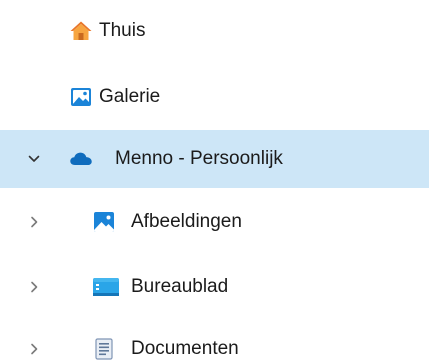 This screenshot has height=363, width=429. What do you see at coordinates (81, 97) in the screenshot?
I see `gallery-icon` at bounding box center [81, 97].